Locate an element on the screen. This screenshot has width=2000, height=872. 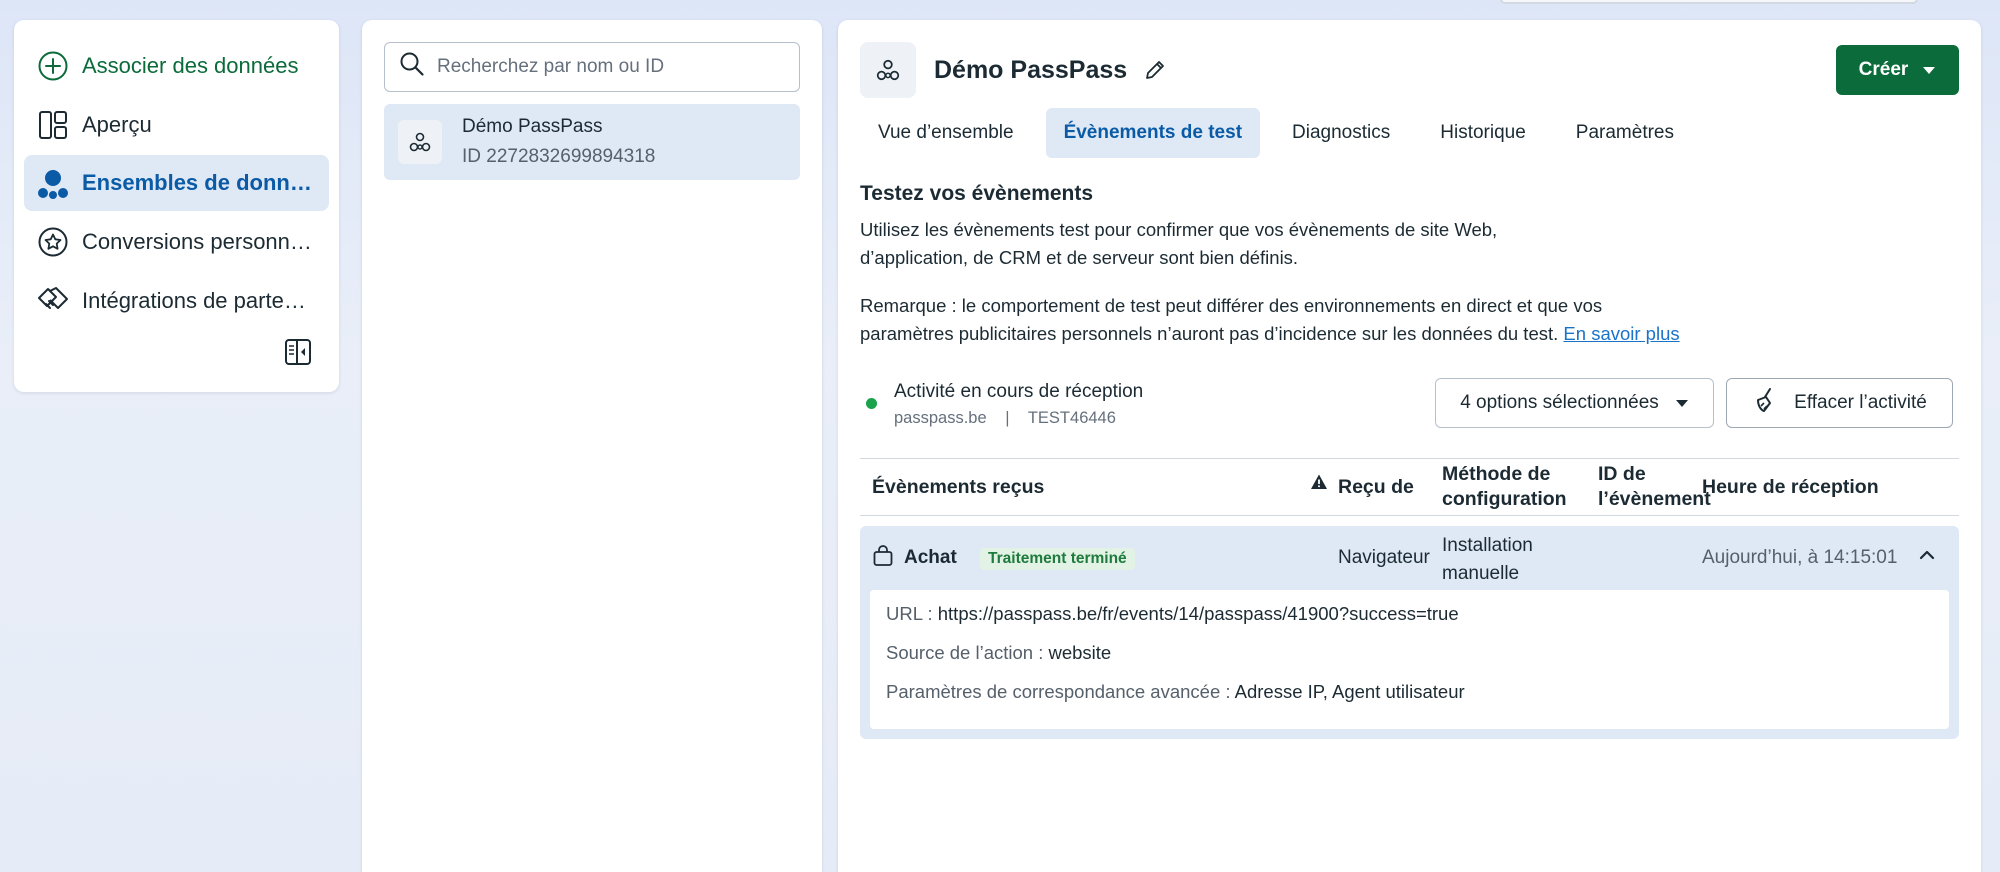
create-button-label: Créer is located at coordinates (1883, 69).